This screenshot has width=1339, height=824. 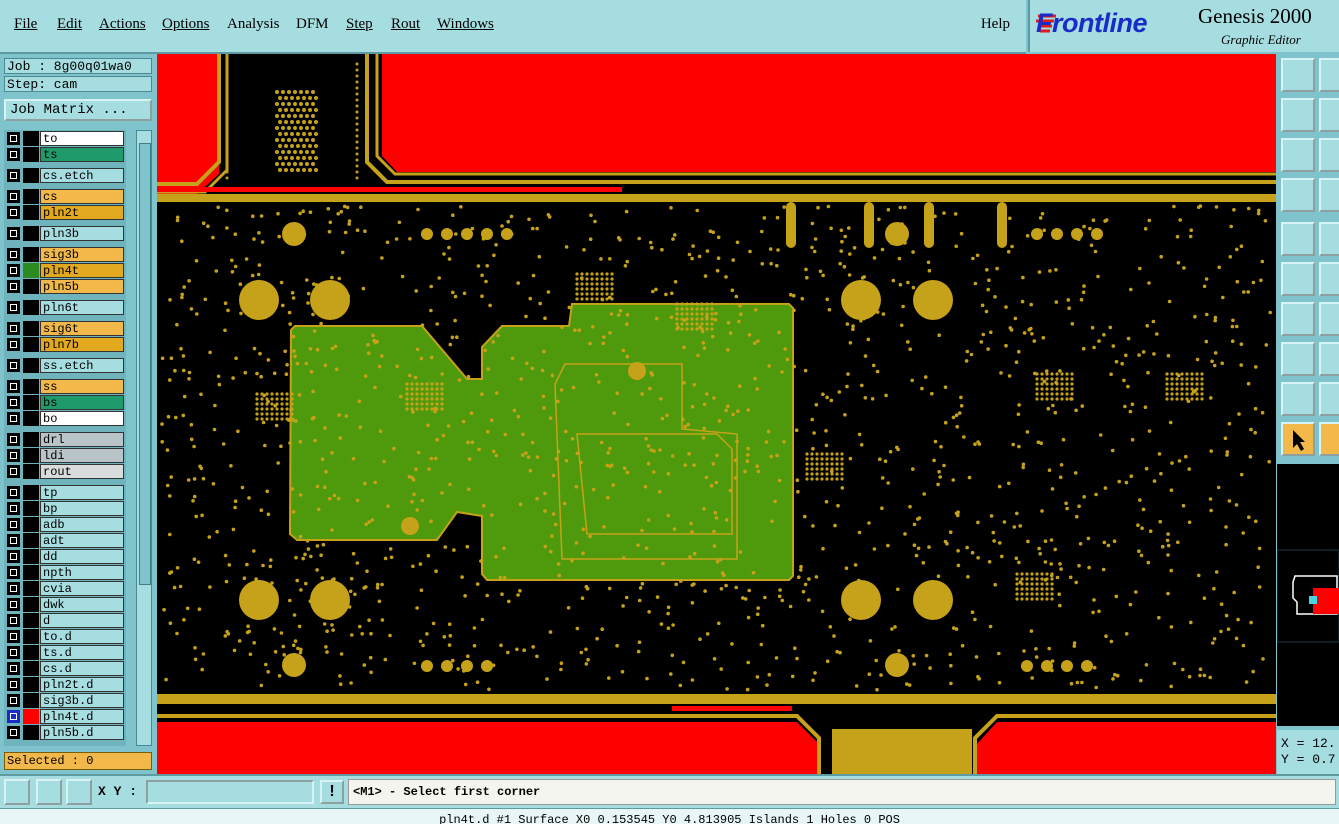 What do you see at coordinates (82, 365) in the screenshot?
I see `layer-name: ss.etch` at bounding box center [82, 365].